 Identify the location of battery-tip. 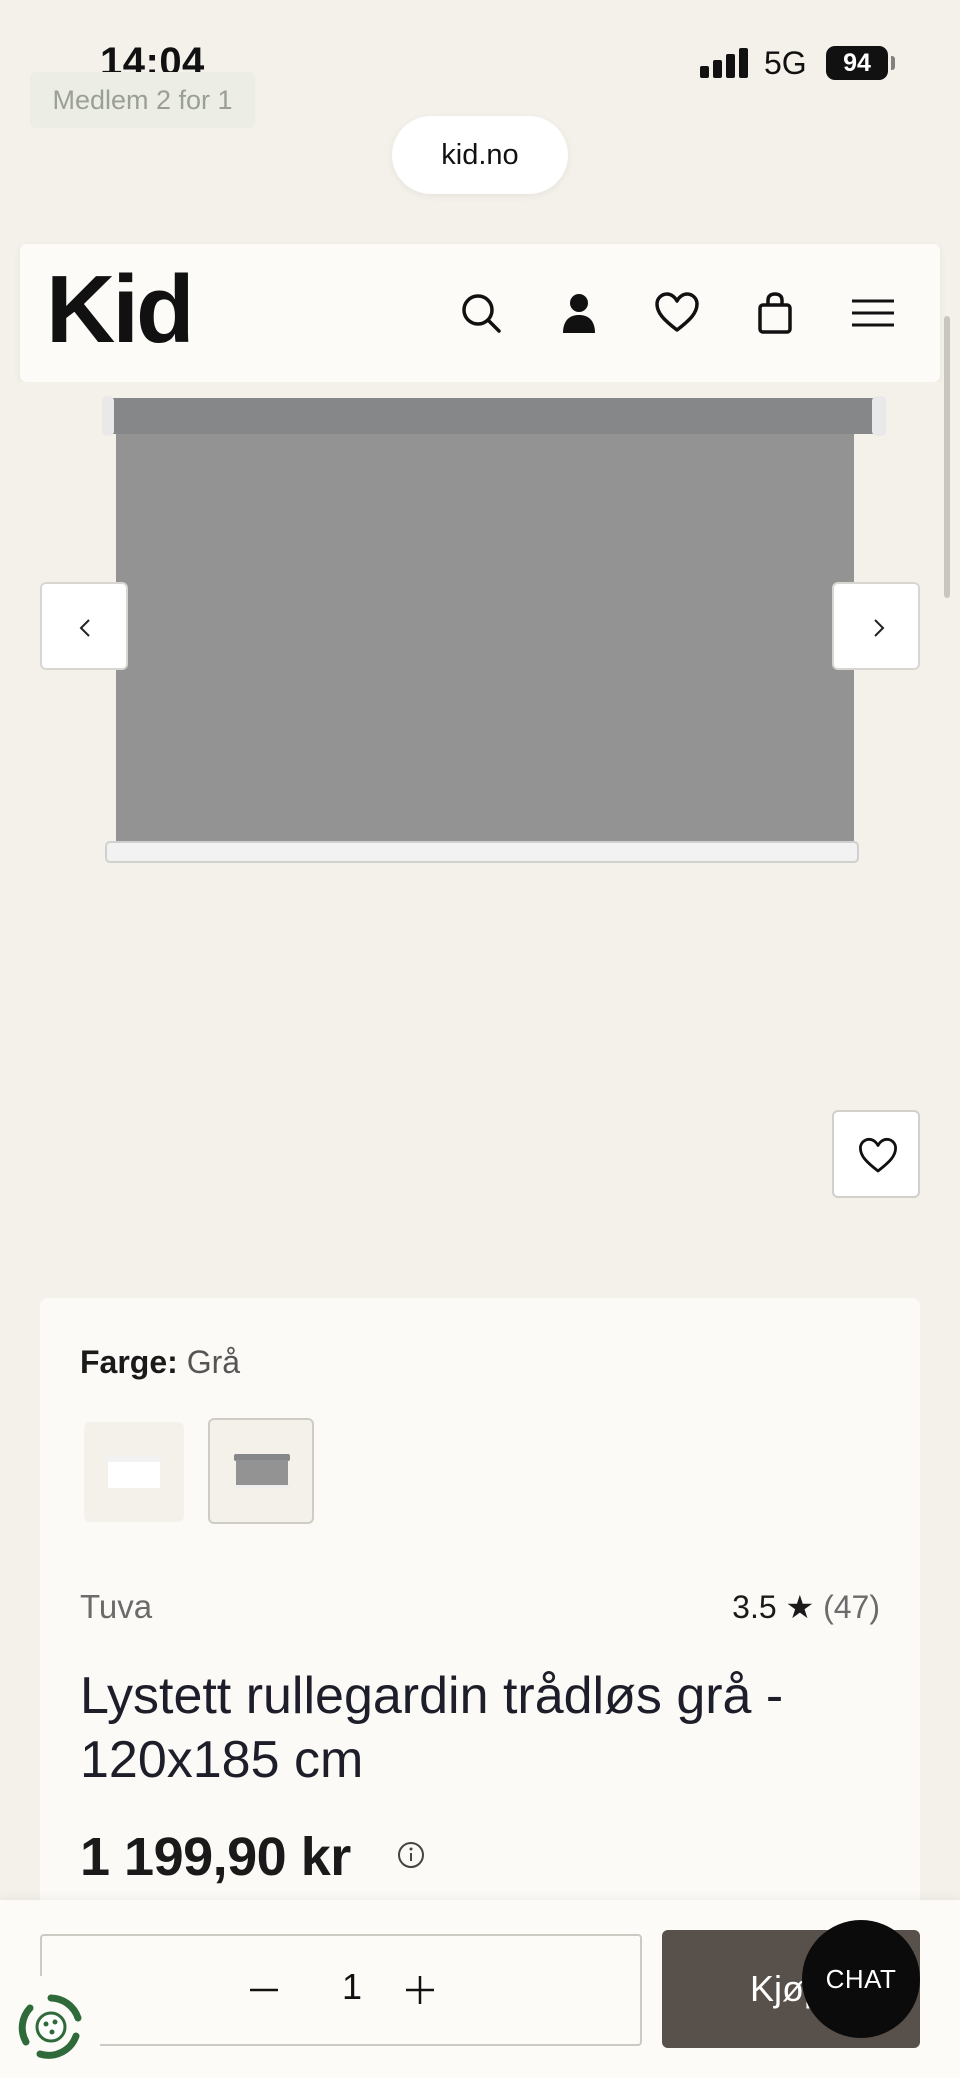
(893, 63).